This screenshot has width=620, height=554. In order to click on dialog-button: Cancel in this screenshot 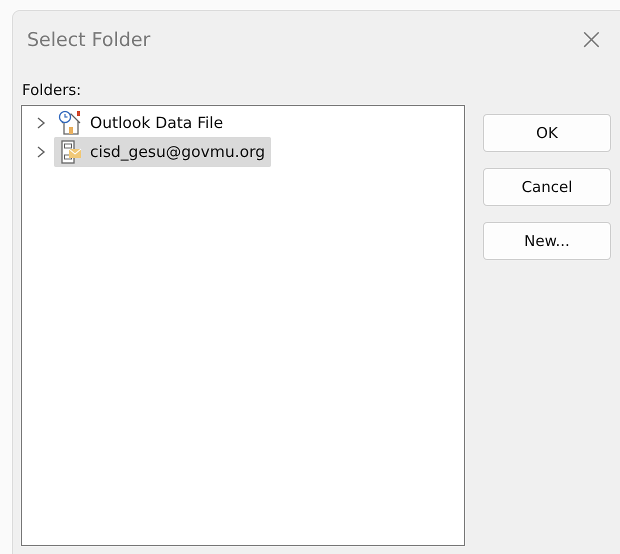, I will do `click(547, 187)`.